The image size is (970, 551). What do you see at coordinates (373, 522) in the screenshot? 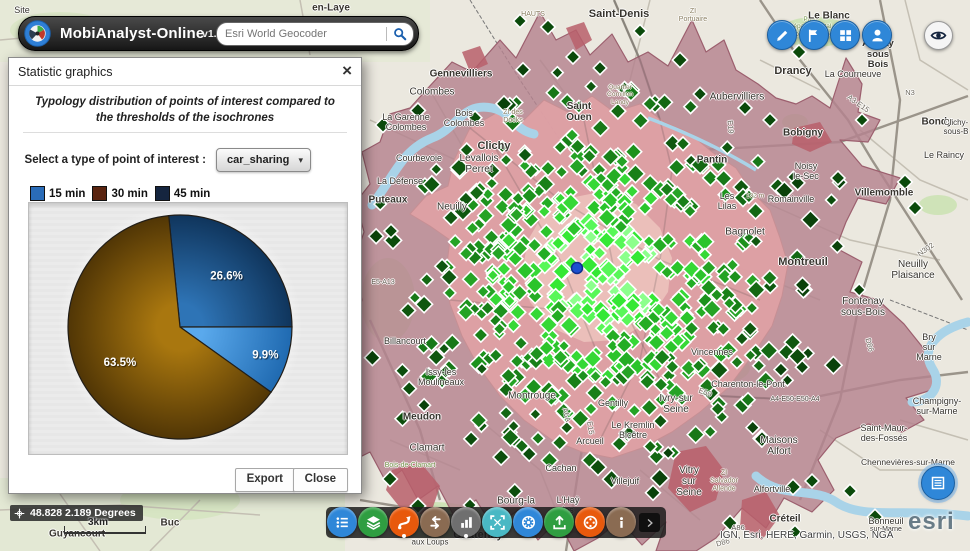
I see `layers-button` at bounding box center [373, 522].